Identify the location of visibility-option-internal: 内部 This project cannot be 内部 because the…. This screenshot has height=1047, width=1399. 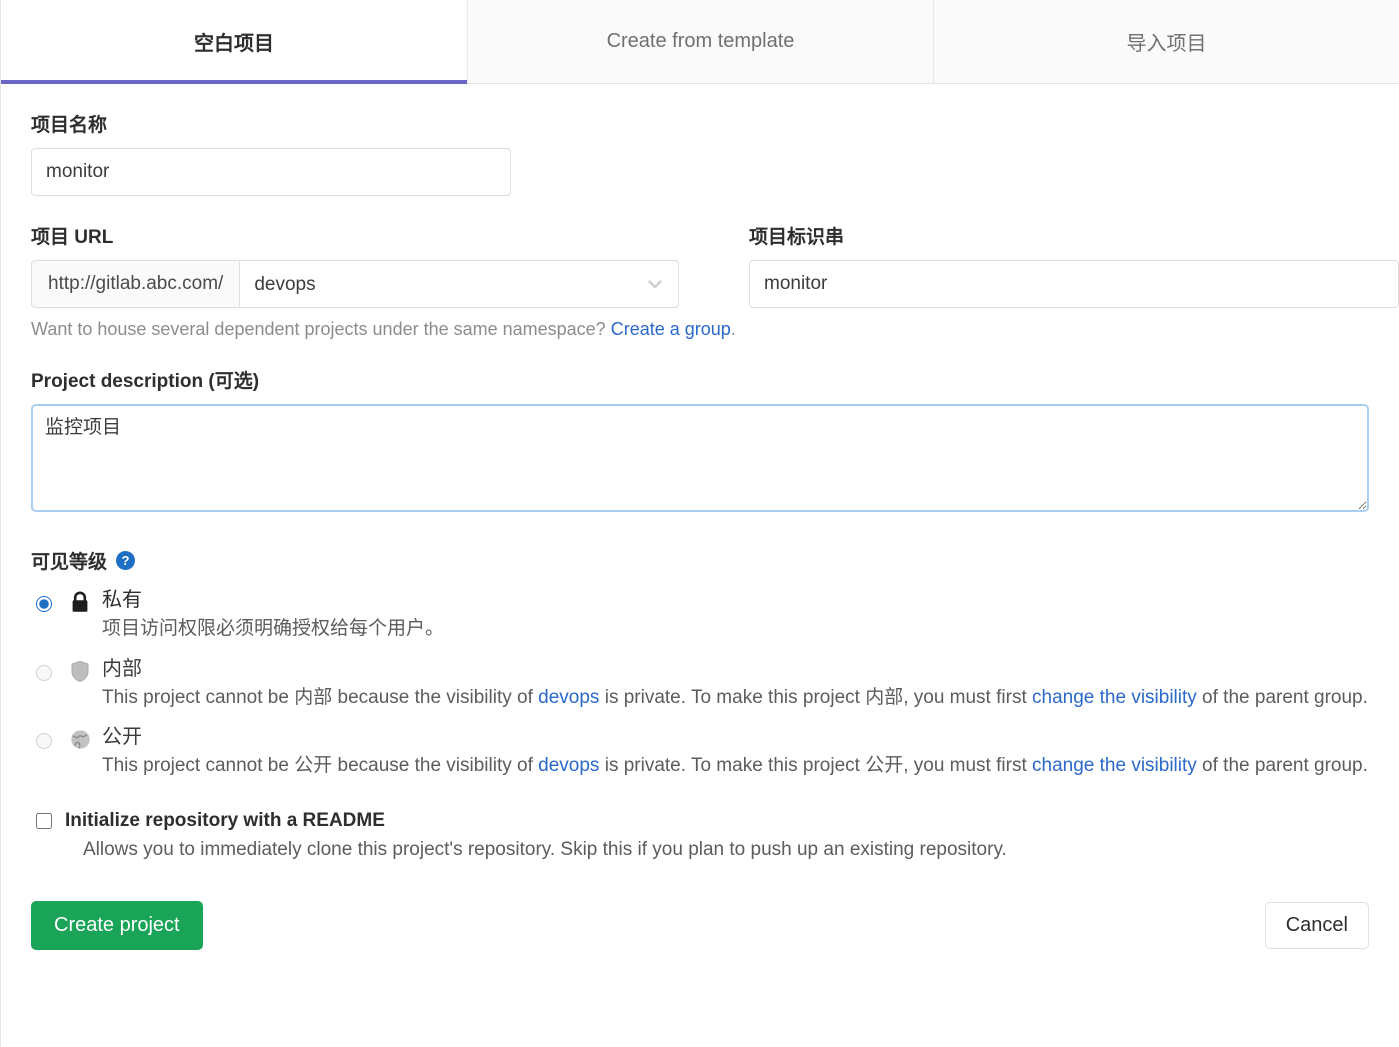
(700, 684).